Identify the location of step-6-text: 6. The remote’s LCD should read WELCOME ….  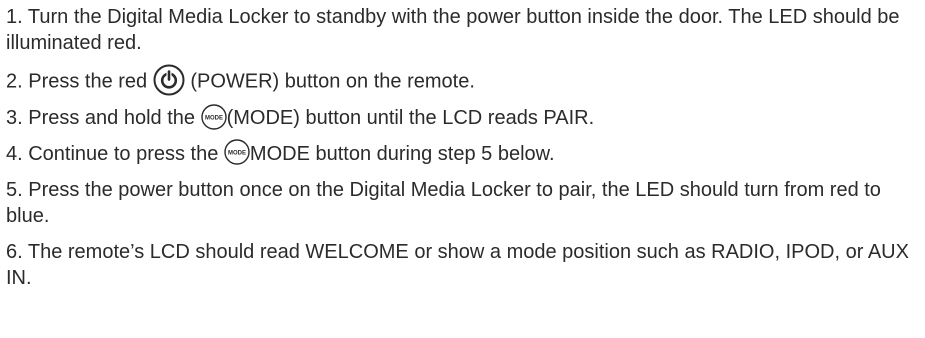
(457, 265).